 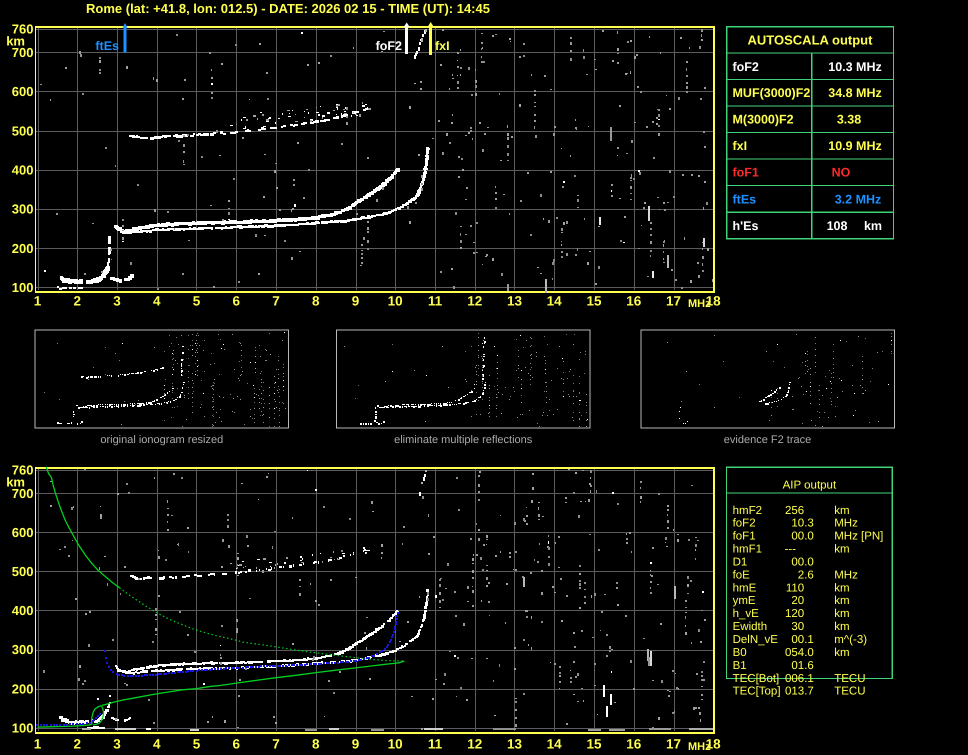 I want to click on svg-text: .3, so click(x=809, y=524).